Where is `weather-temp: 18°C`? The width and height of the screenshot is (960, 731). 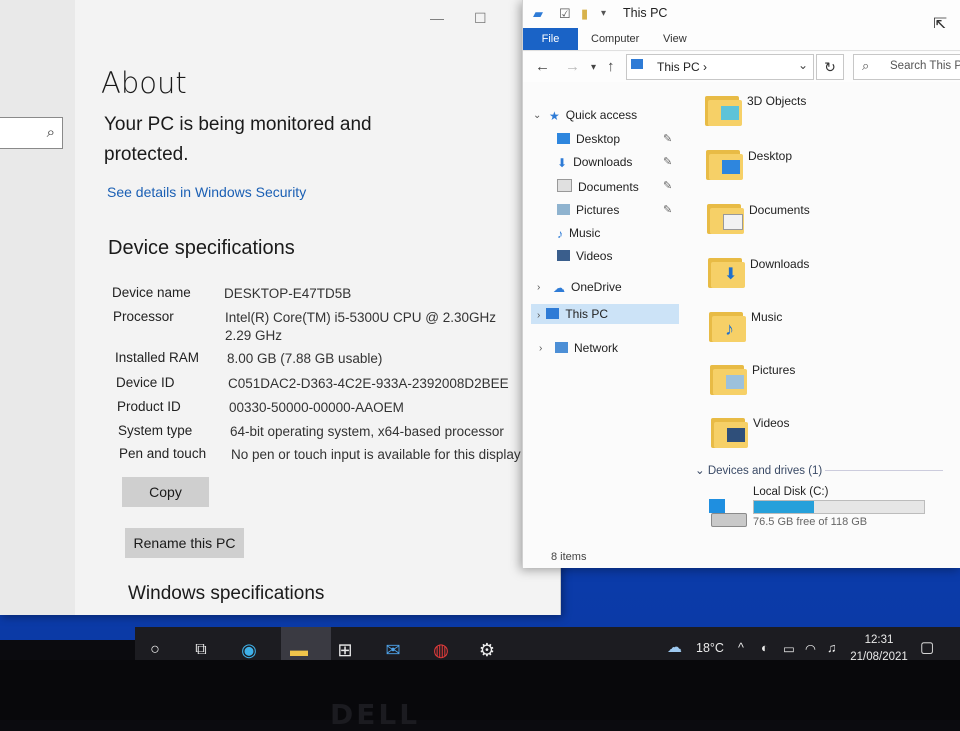
weather-temp: 18°C is located at coordinates (710, 648).